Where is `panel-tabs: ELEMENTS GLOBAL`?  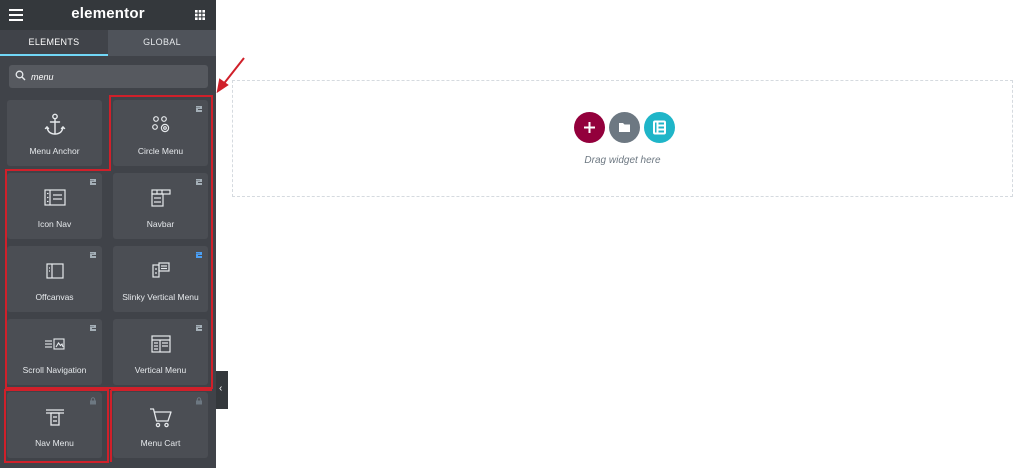 panel-tabs: ELEMENTS GLOBAL is located at coordinates (108, 43).